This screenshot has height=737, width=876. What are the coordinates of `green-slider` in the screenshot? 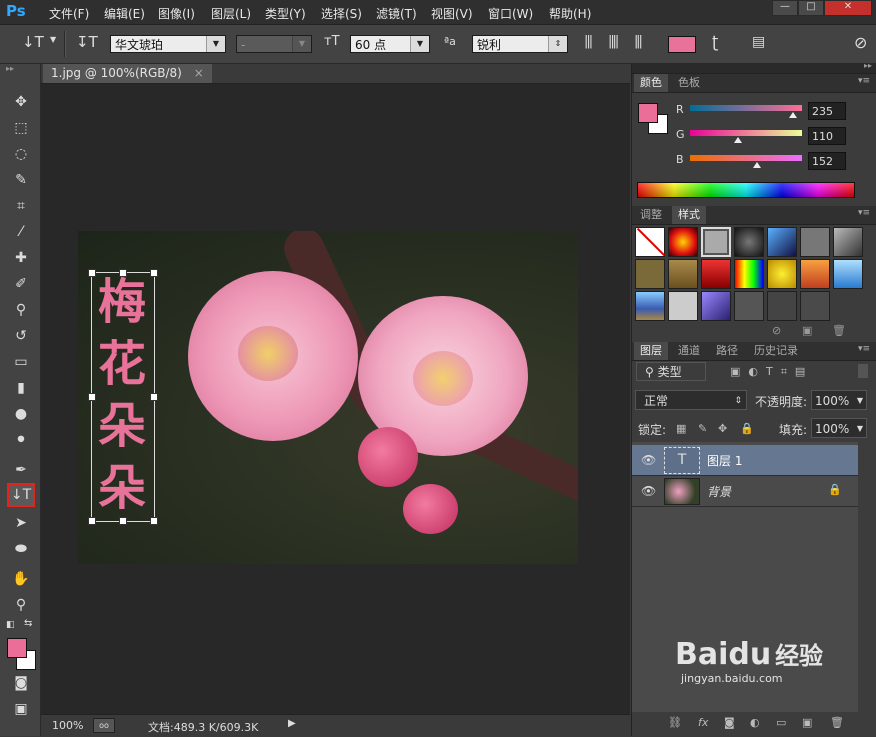 It's located at (746, 133).